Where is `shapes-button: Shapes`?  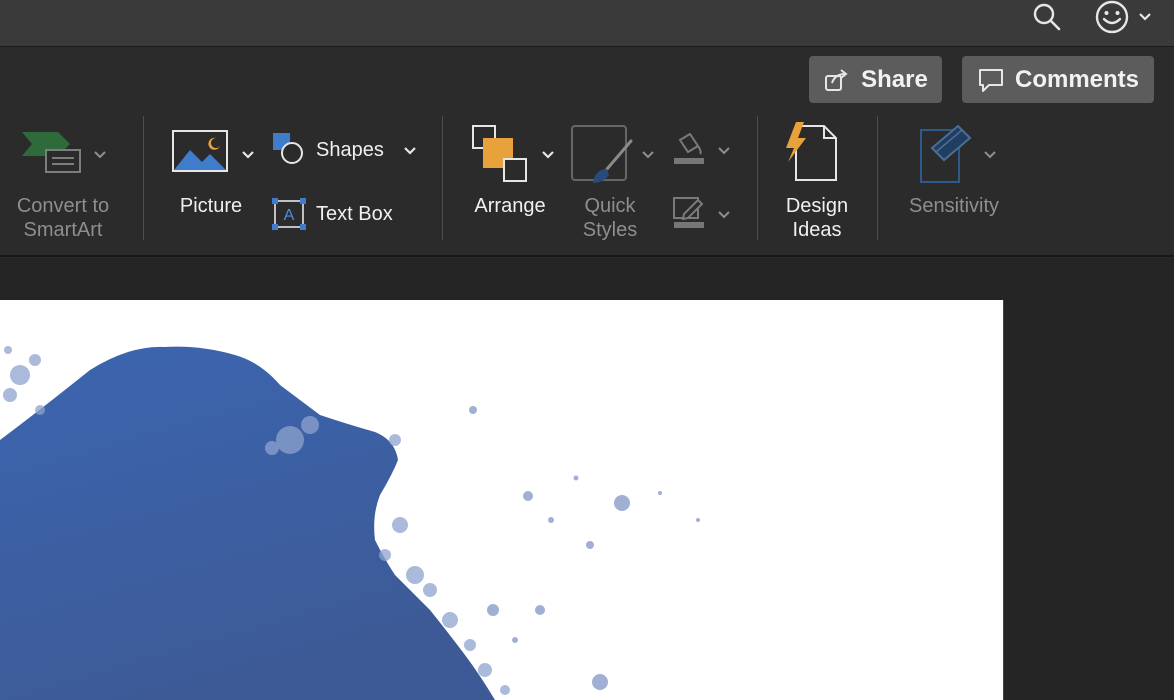
shapes-button: Shapes is located at coordinates (350, 150).